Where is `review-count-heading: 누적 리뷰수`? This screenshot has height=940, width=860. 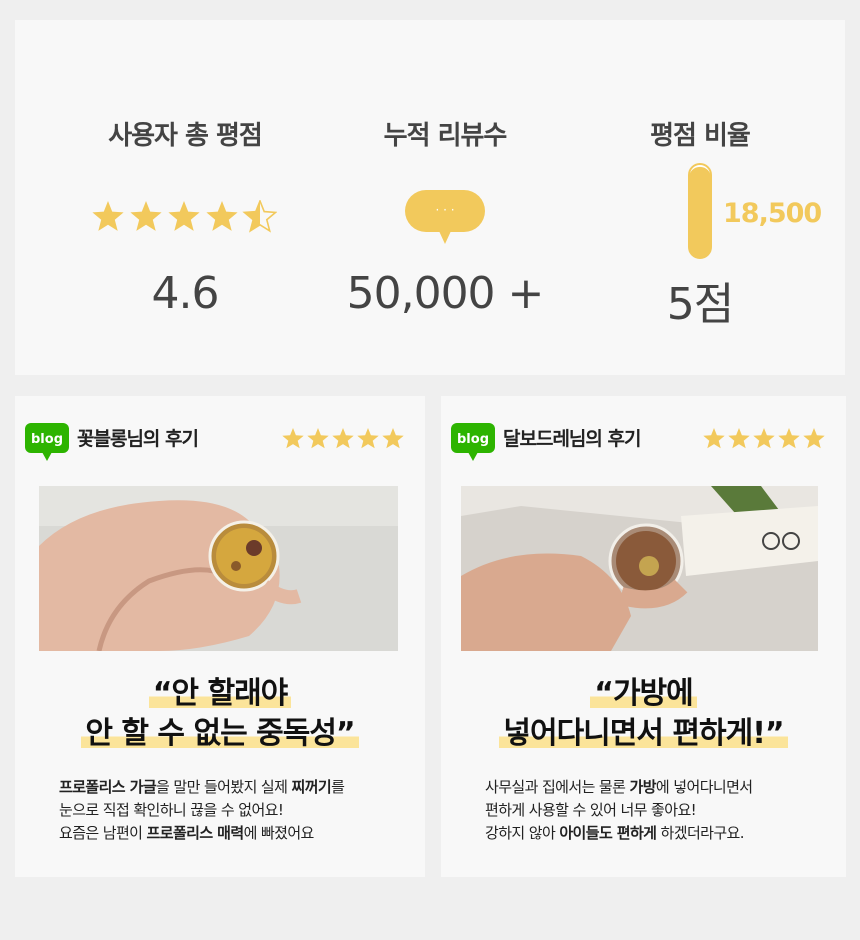 review-count-heading: 누적 리뷰수 is located at coordinates (445, 136).